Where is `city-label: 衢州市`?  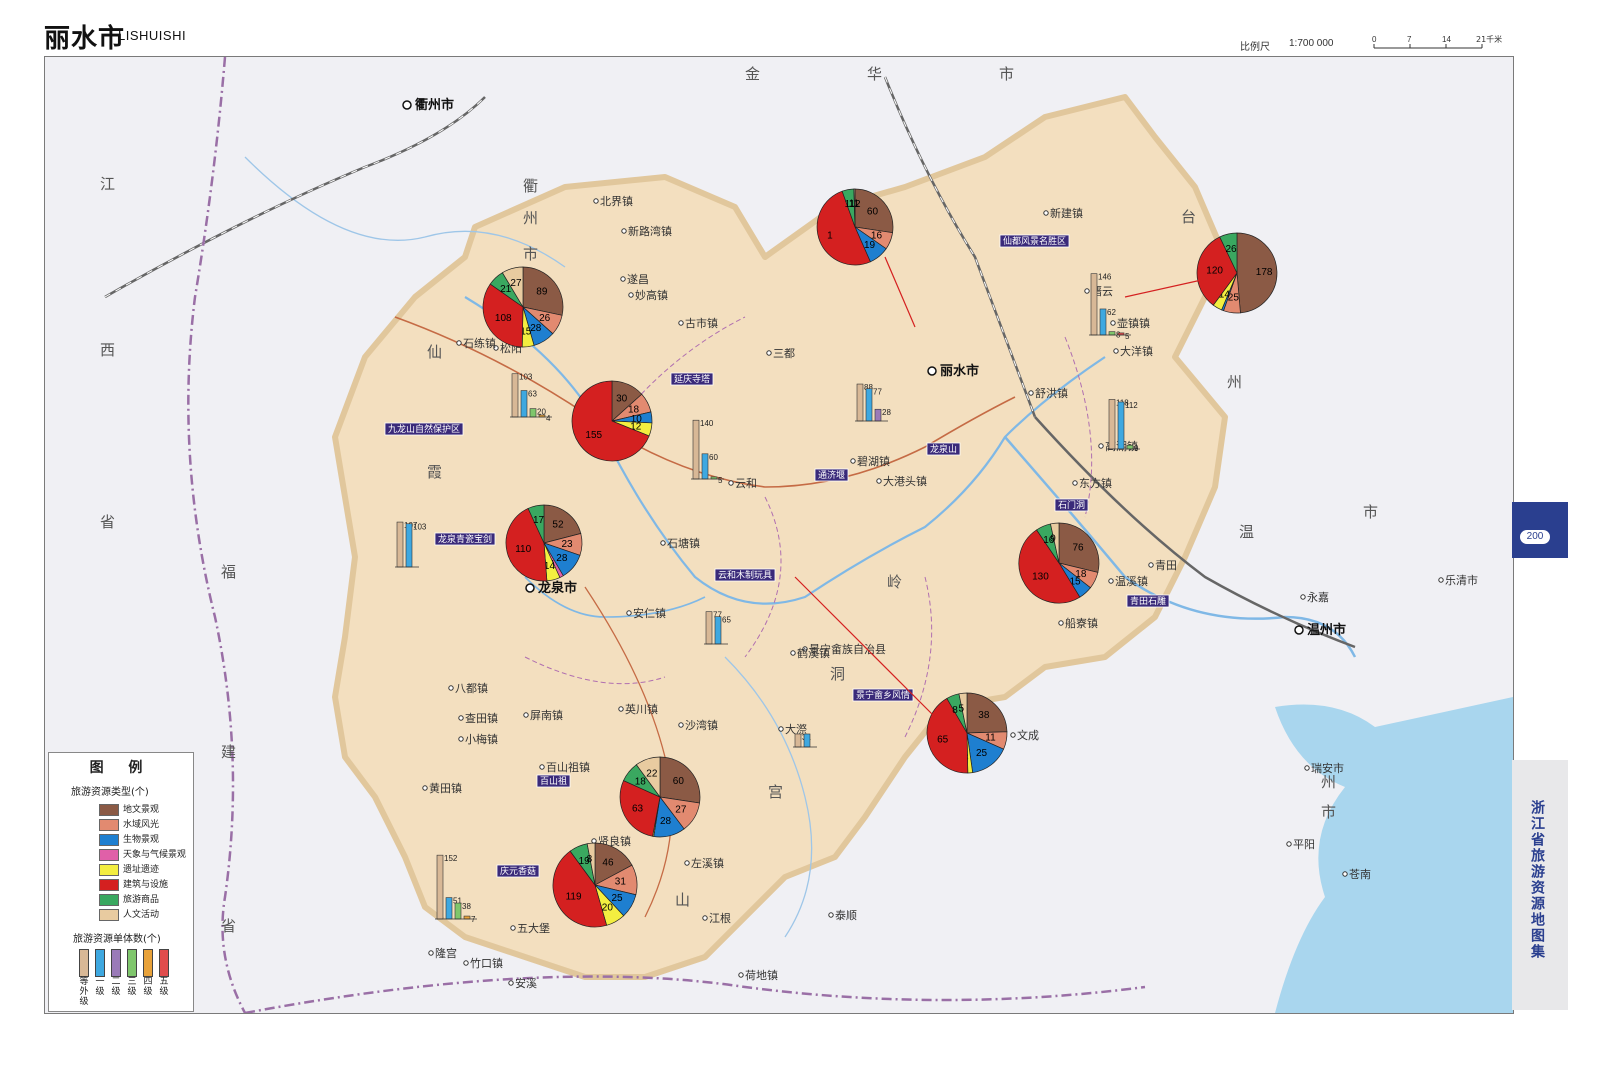
city-label: 衢州市 is located at coordinates (434, 105).